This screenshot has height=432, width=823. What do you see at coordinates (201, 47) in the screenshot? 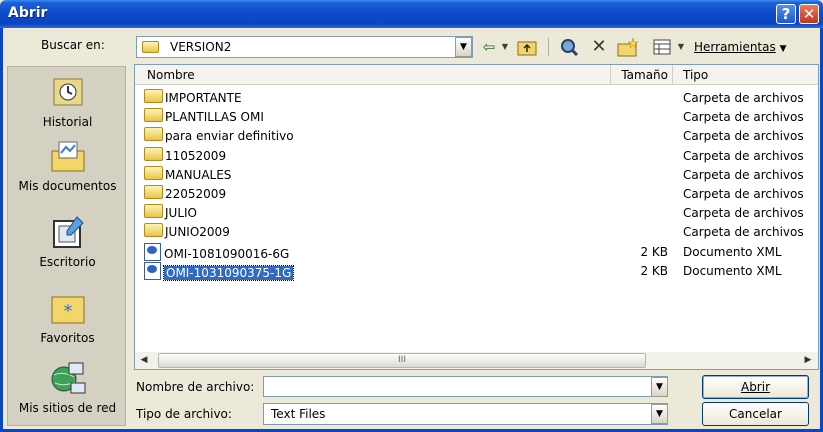
I see `lookin-value: VERSION2` at bounding box center [201, 47].